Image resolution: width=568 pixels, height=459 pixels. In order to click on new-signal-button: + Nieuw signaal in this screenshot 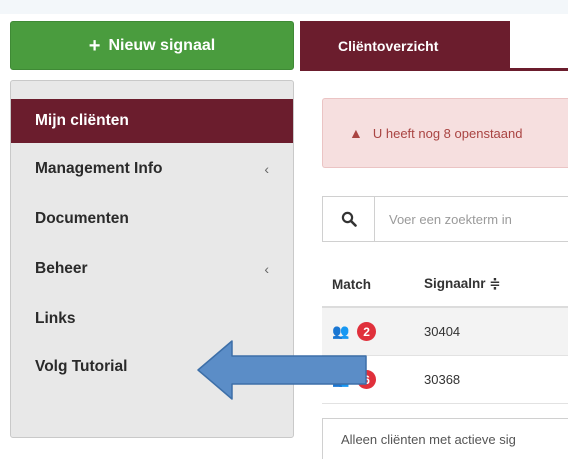, I will do `click(152, 45)`.